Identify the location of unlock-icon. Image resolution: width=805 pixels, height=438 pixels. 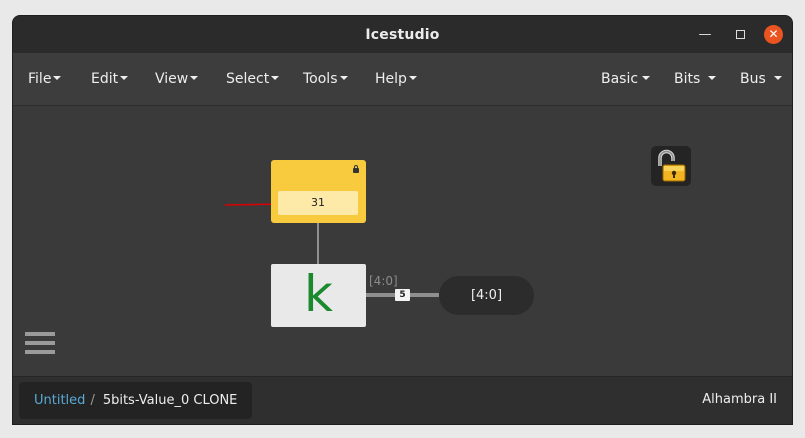
(672, 165).